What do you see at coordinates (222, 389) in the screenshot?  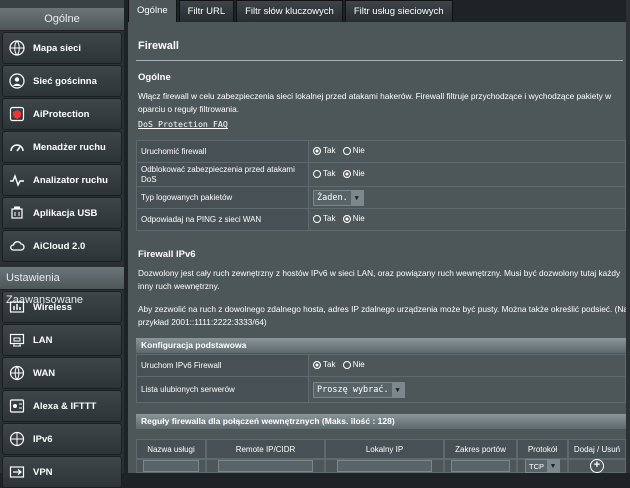 I see `favorite-servers-label: Lista ulubionych serwerów` at bounding box center [222, 389].